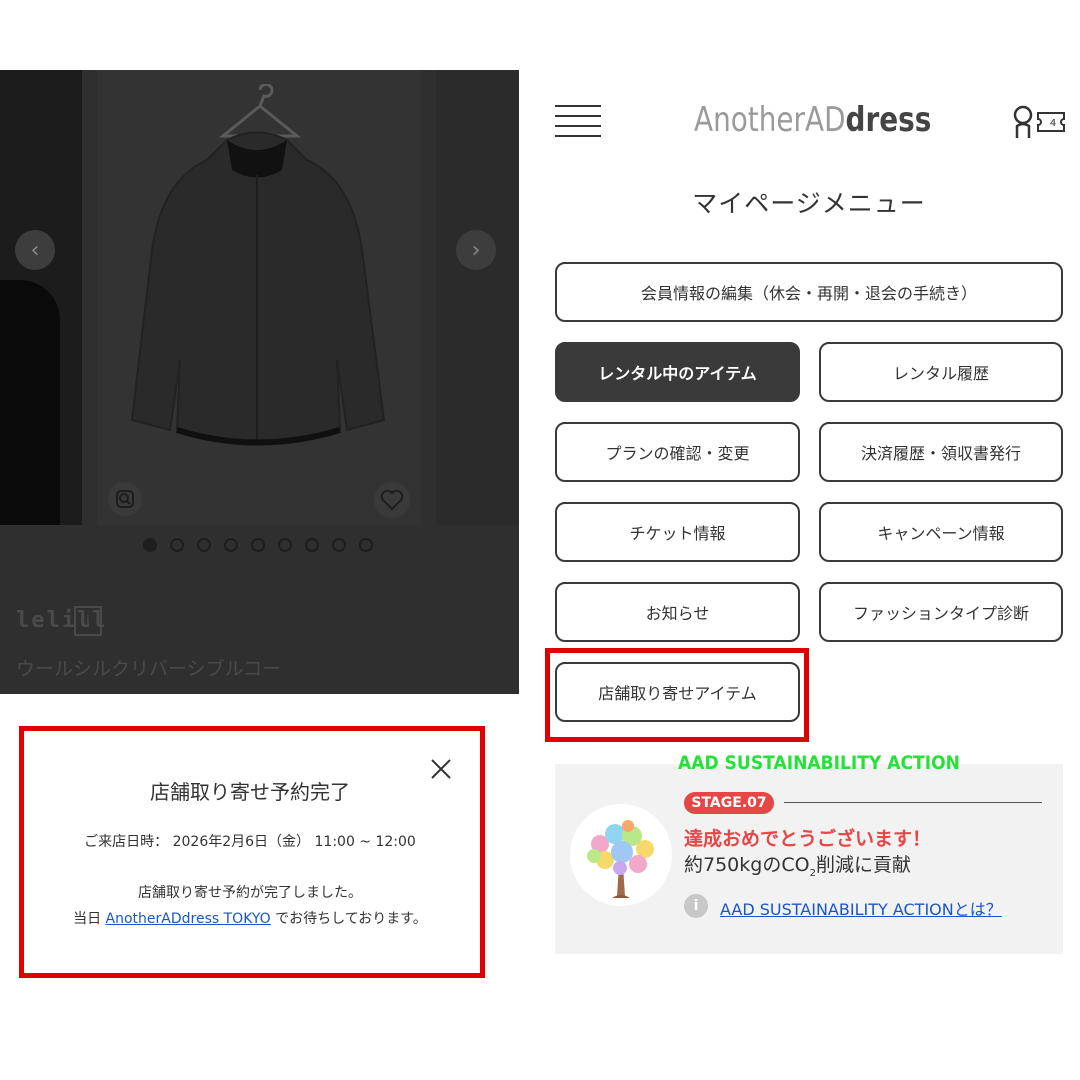 This screenshot has height=1080, width=1080. What do you see at coordinates (578, 121) in the screenshot?
I see `hamburger-menu-icon` at bounding box center [578, 121].